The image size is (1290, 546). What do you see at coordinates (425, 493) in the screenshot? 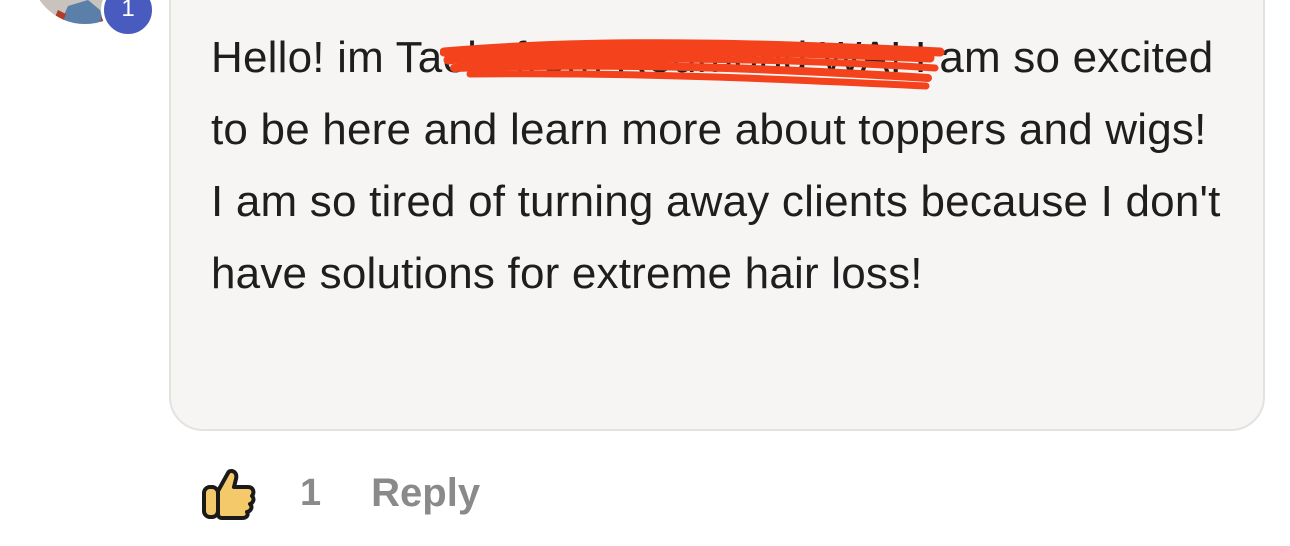
I see `reply-button: Reply` at bounding box center [425, 493].